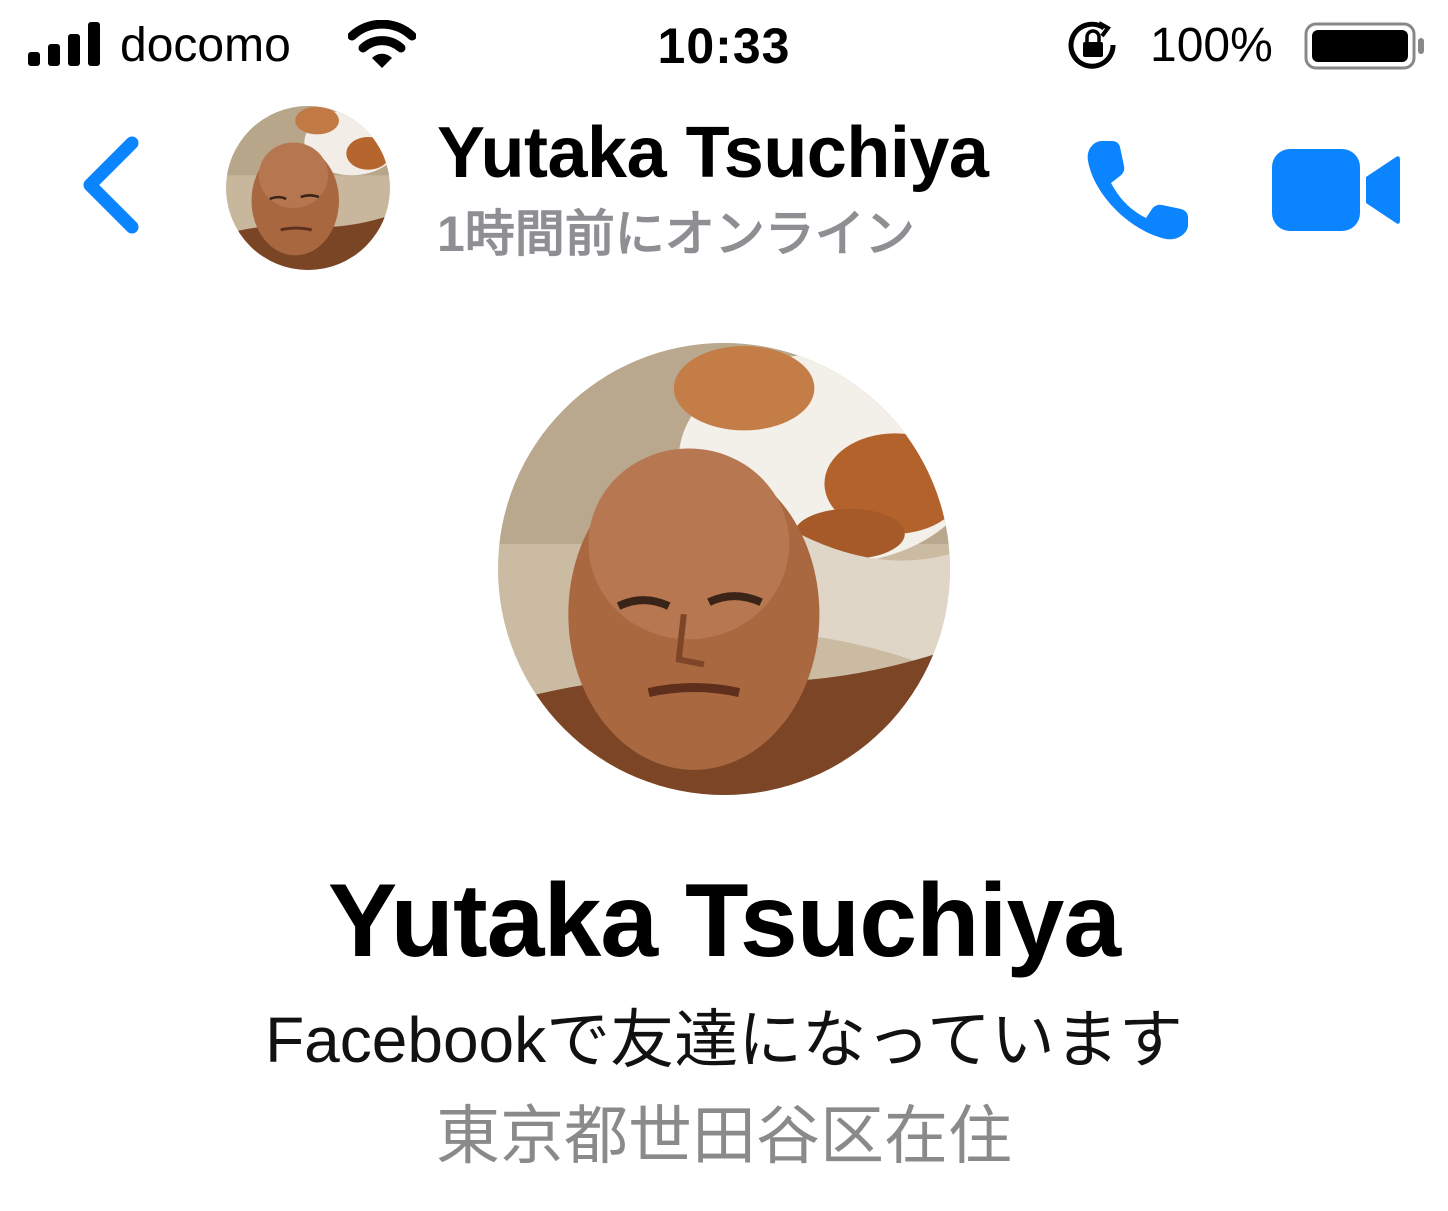  I want to click on profile-photo-thumbnail, so click(308, 188).